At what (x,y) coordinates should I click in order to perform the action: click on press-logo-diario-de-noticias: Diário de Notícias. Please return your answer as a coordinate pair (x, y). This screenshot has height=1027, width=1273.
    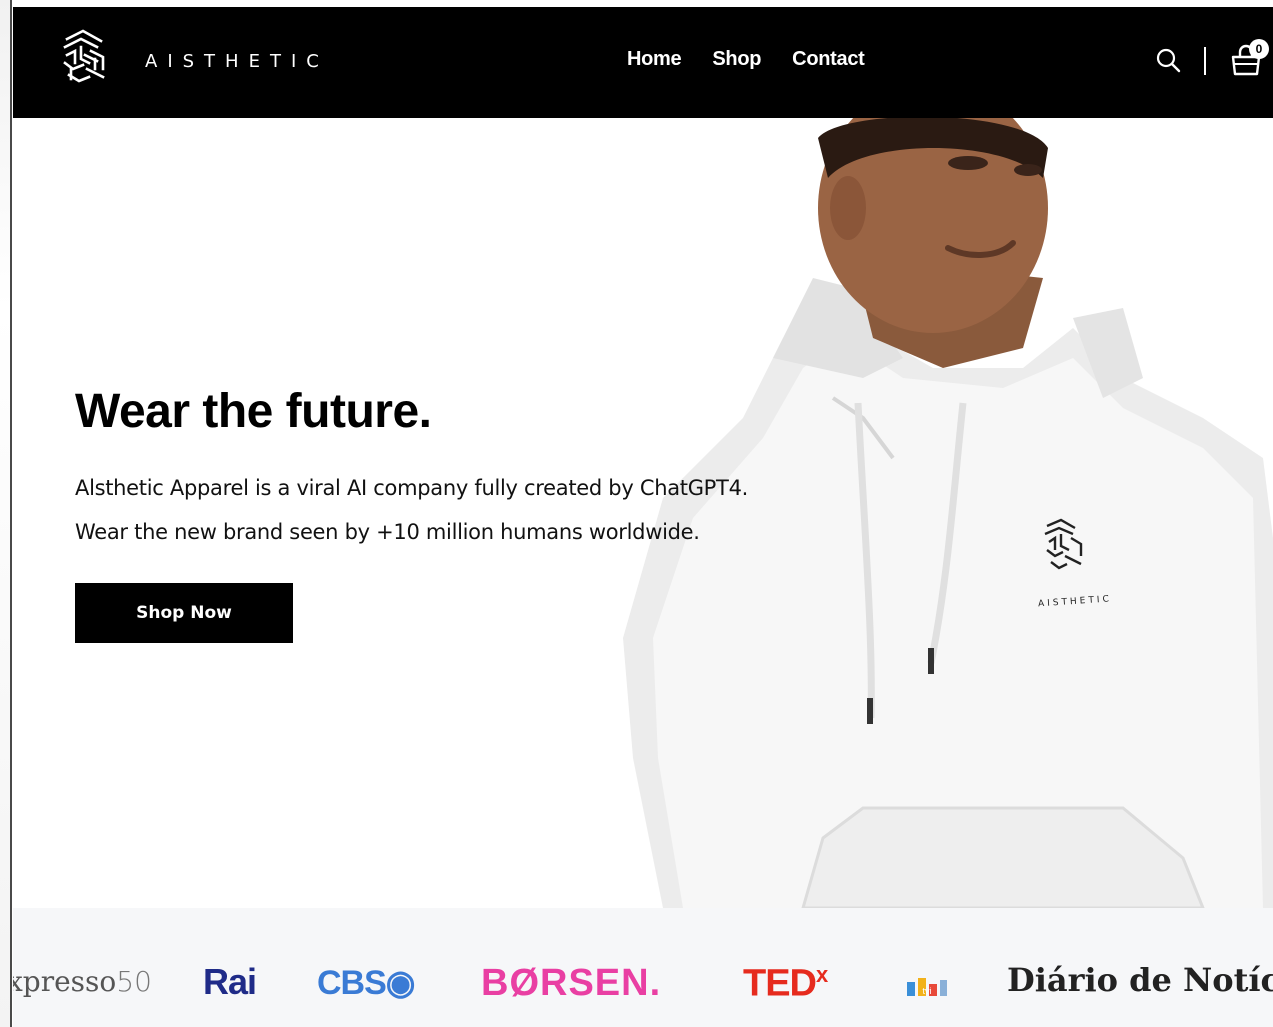
    Looking at the image, I should click on (1140, 980).